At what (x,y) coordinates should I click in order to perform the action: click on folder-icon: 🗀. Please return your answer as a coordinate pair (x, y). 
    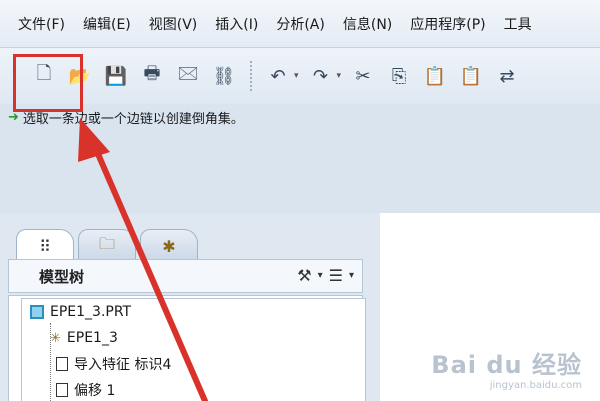
    Looking at the image, I should click on (106, 243).